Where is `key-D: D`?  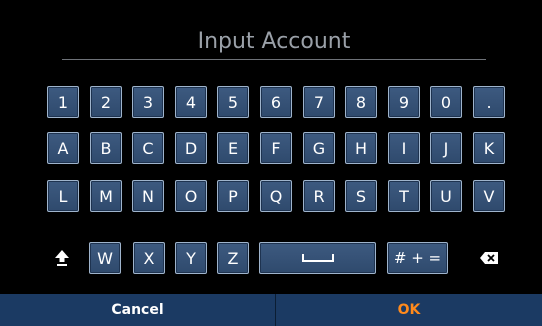 key-D: D is located at coordinates (191, 148).